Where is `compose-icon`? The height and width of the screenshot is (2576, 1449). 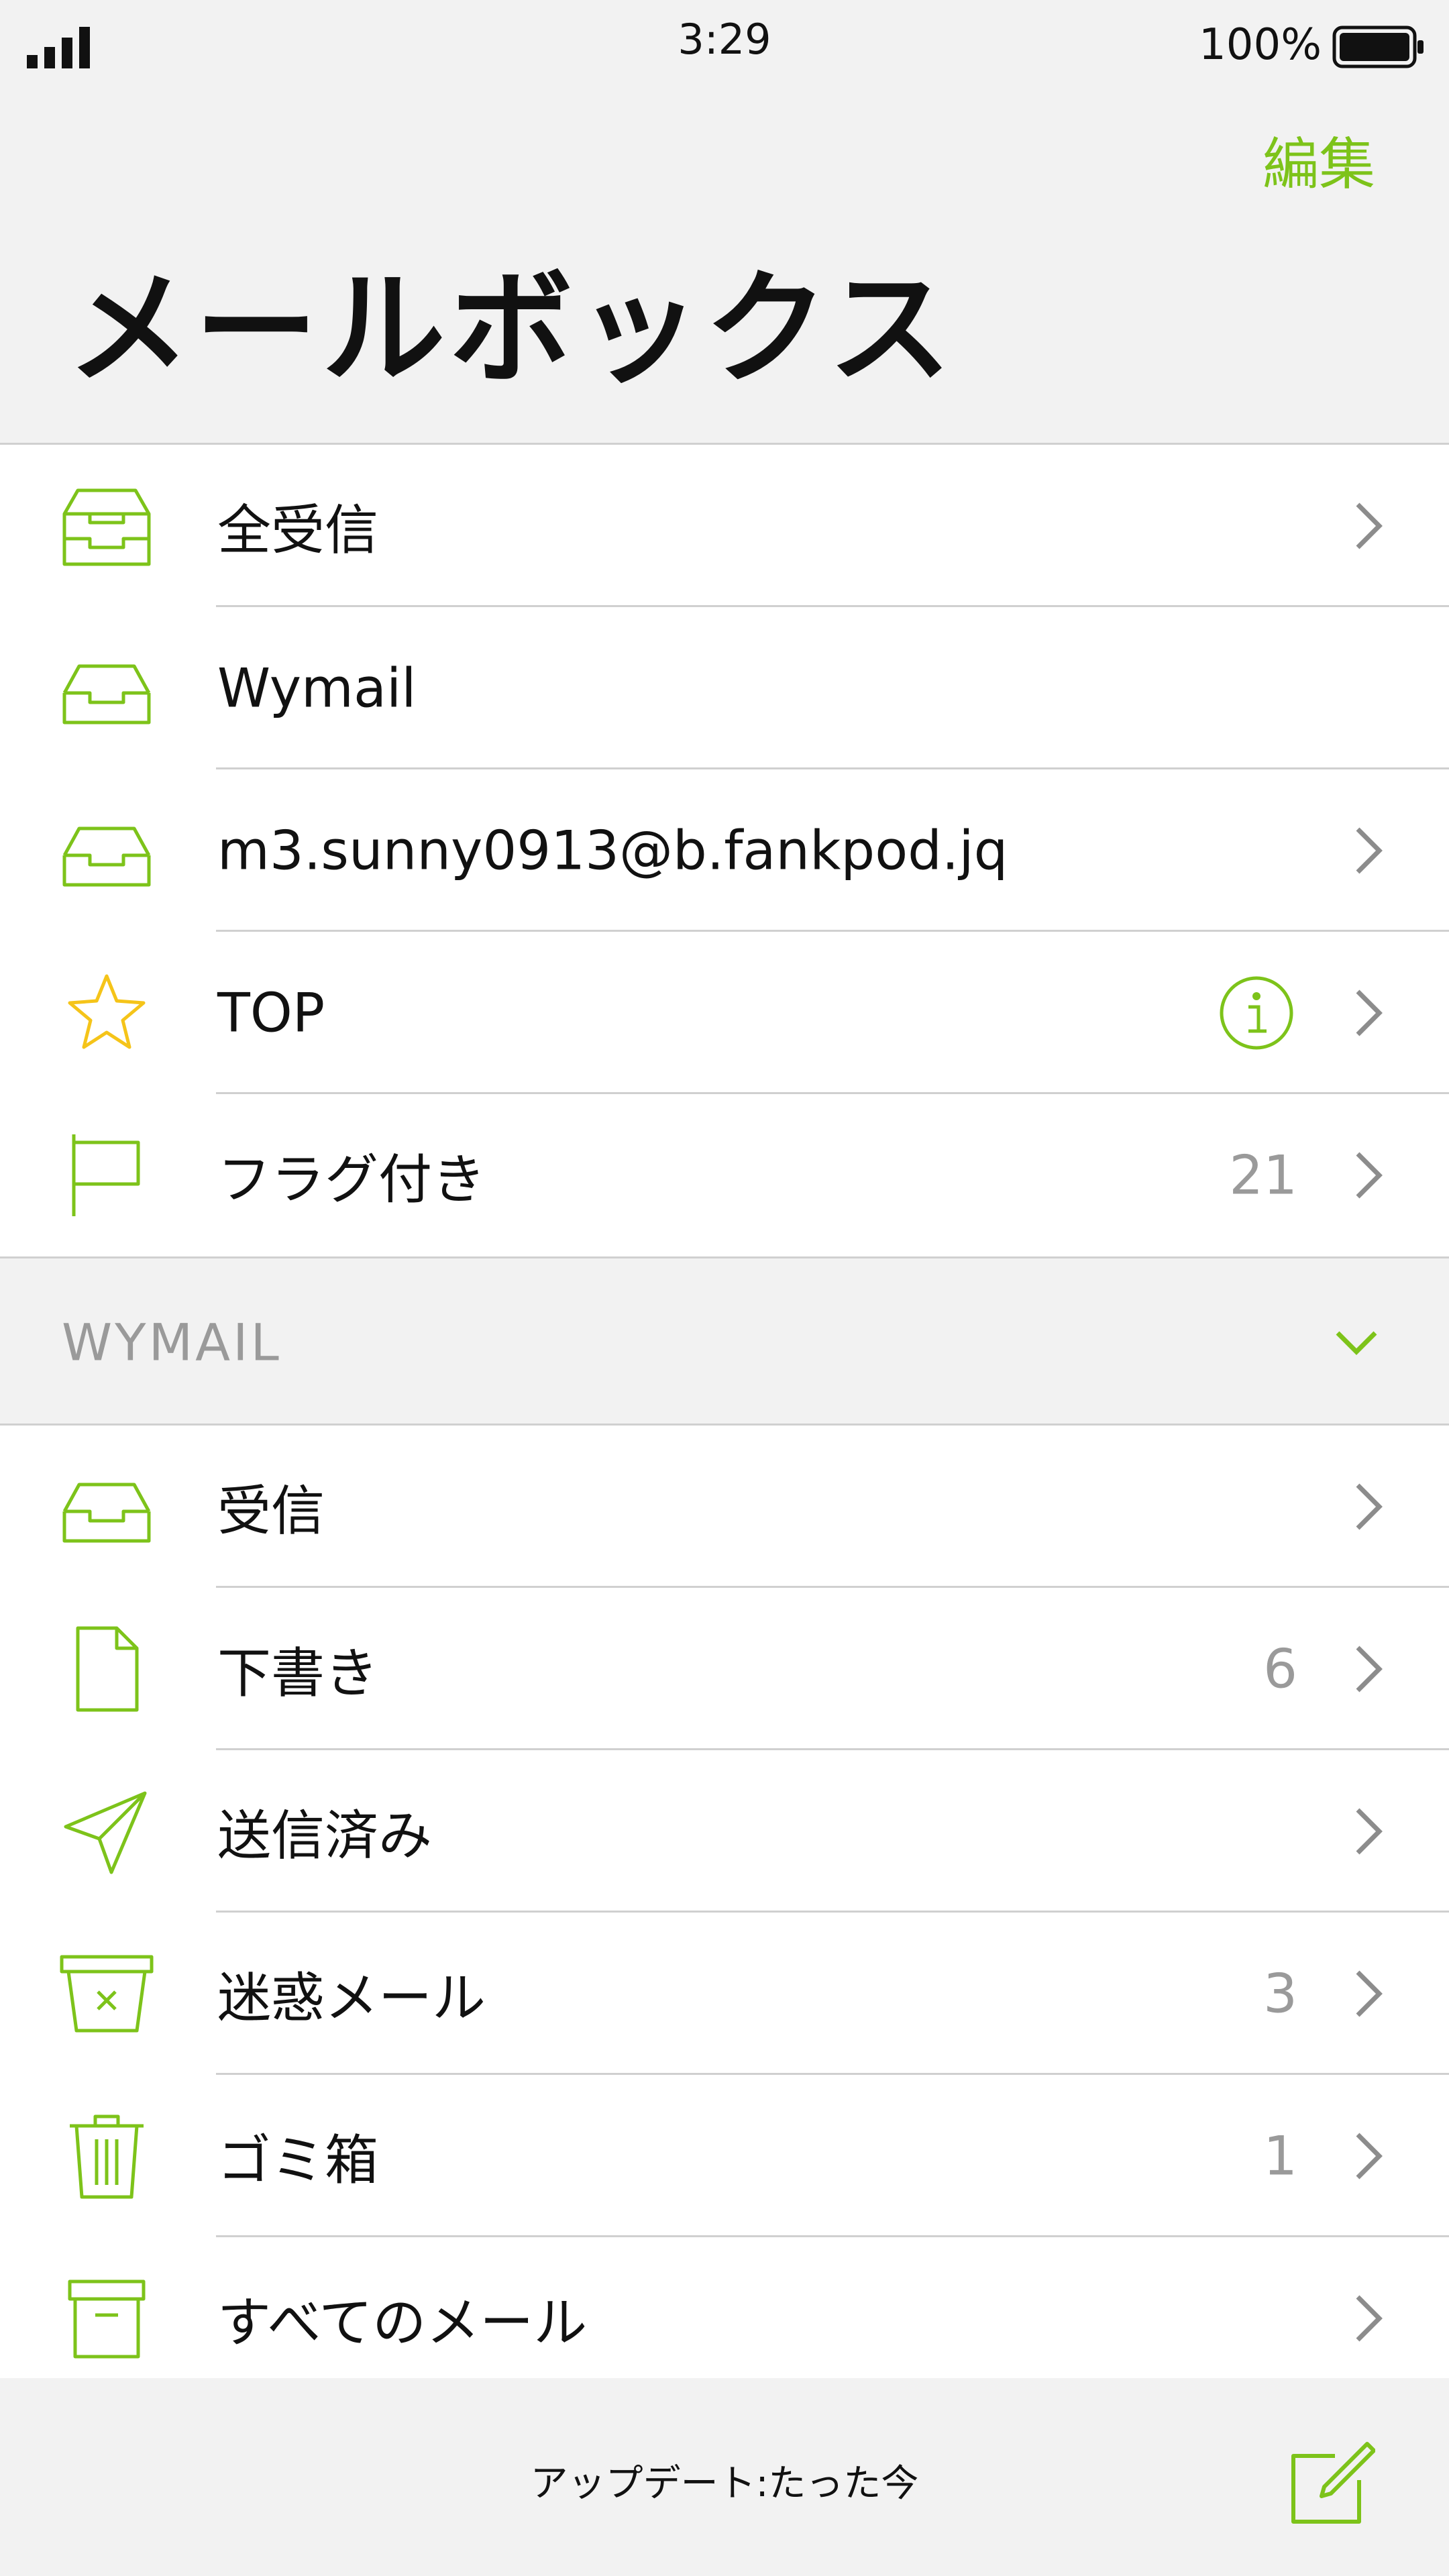
compose-icon is located at coordinates (1331, 2483).